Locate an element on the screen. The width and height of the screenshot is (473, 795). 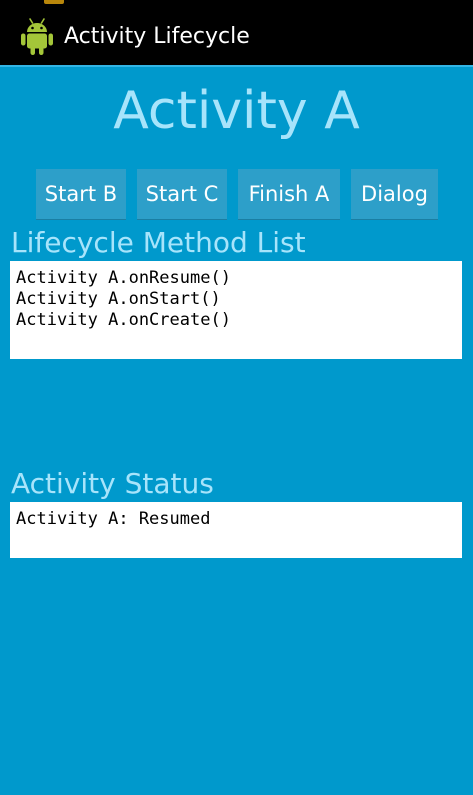
page-title: Activity A is located at coordinates (236, 111).